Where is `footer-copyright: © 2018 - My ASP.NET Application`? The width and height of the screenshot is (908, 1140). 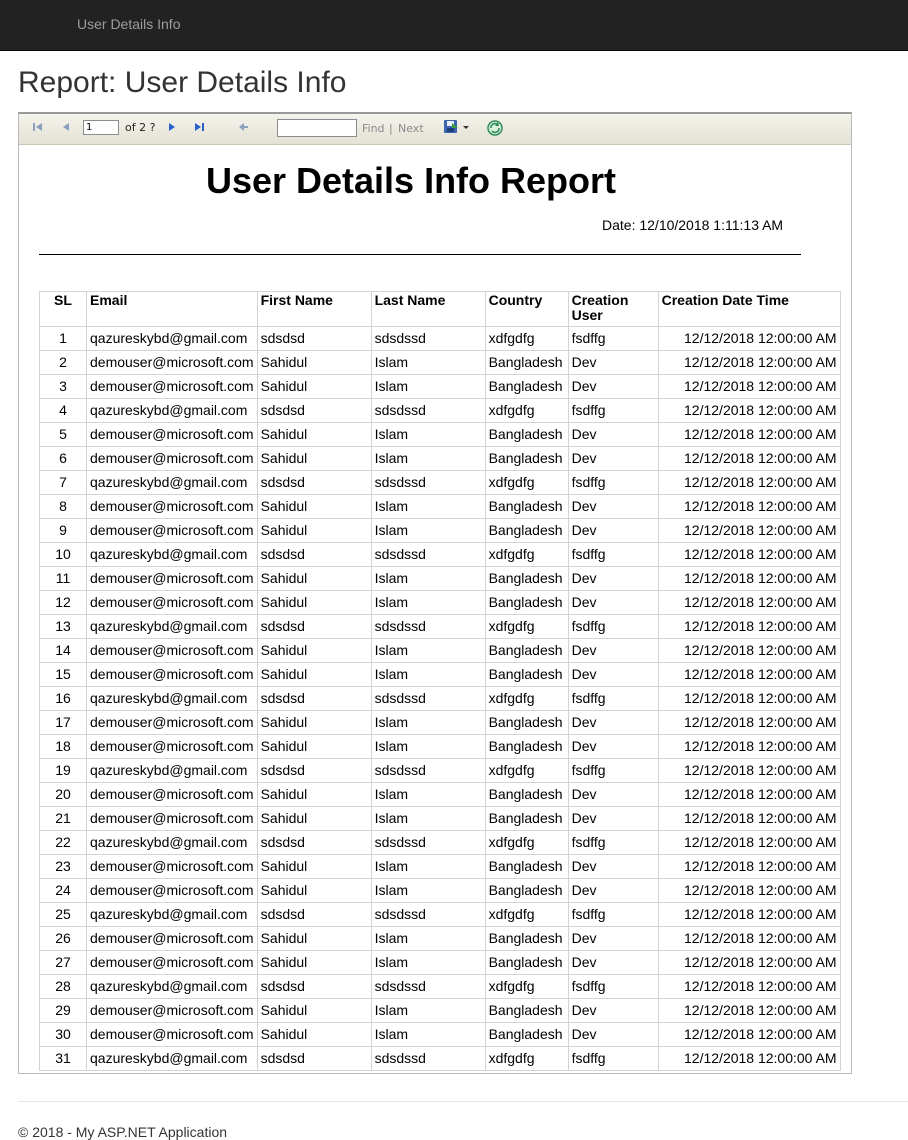
footer-copyright: © 2018 - My ASP.NET Application is located at coordinates (123, 1132).